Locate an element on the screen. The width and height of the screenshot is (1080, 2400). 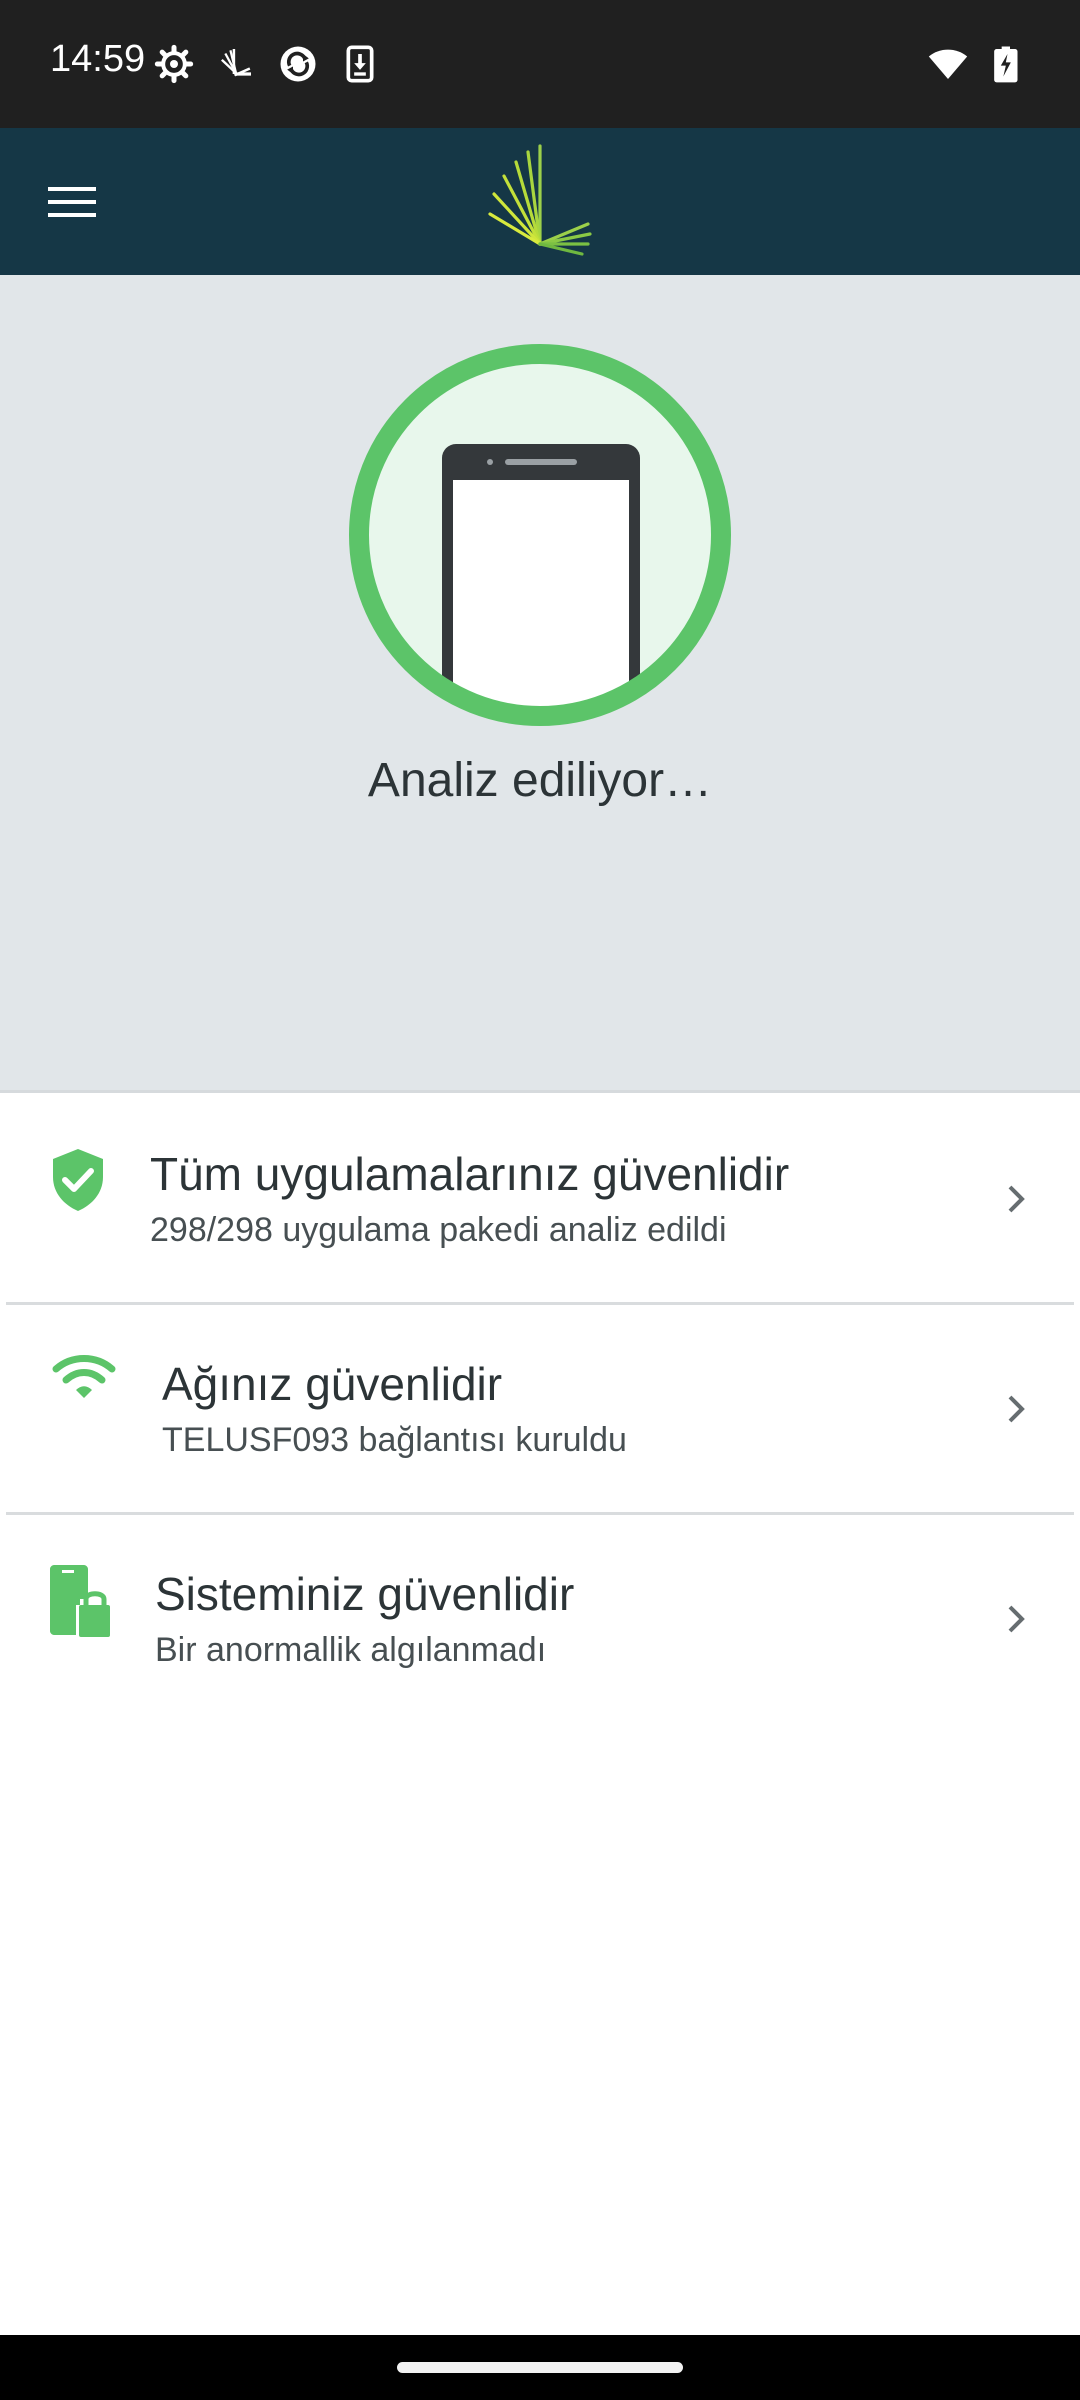
list-item-subtitle: Bir anormallik algılanmadı is located at coordinates (351, 1650).